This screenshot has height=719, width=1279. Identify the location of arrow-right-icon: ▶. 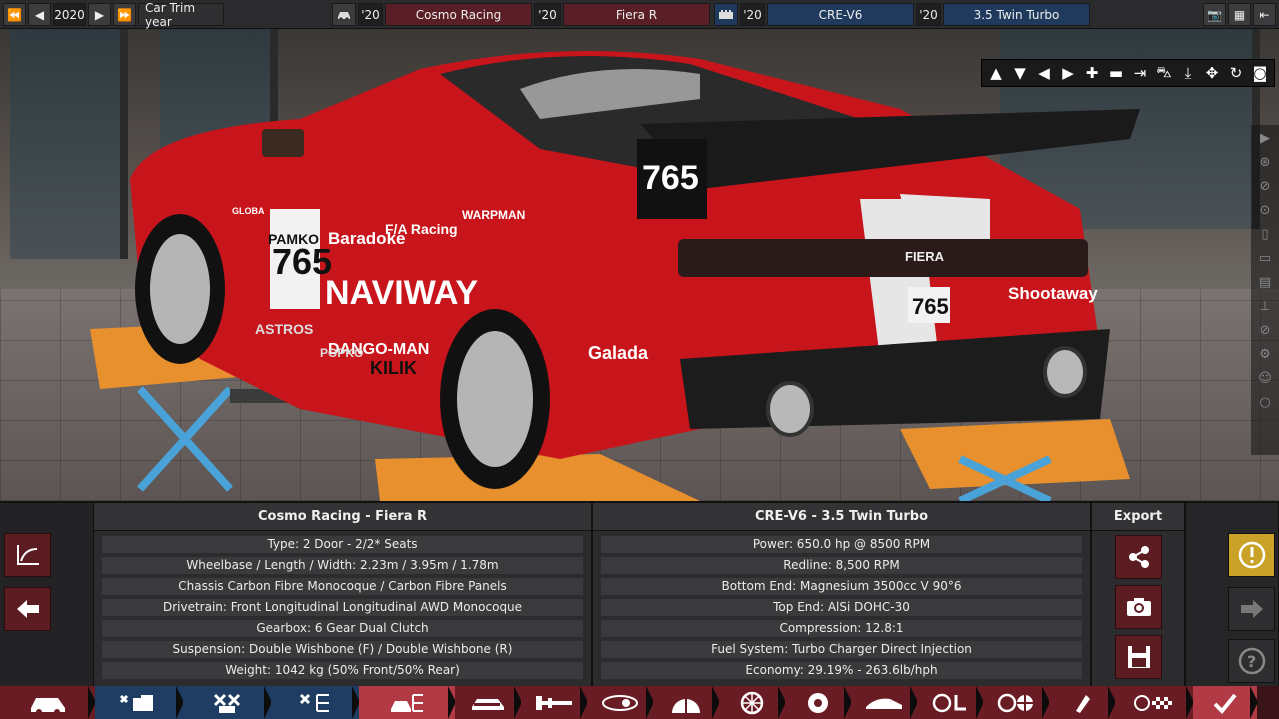
(1068, 73).